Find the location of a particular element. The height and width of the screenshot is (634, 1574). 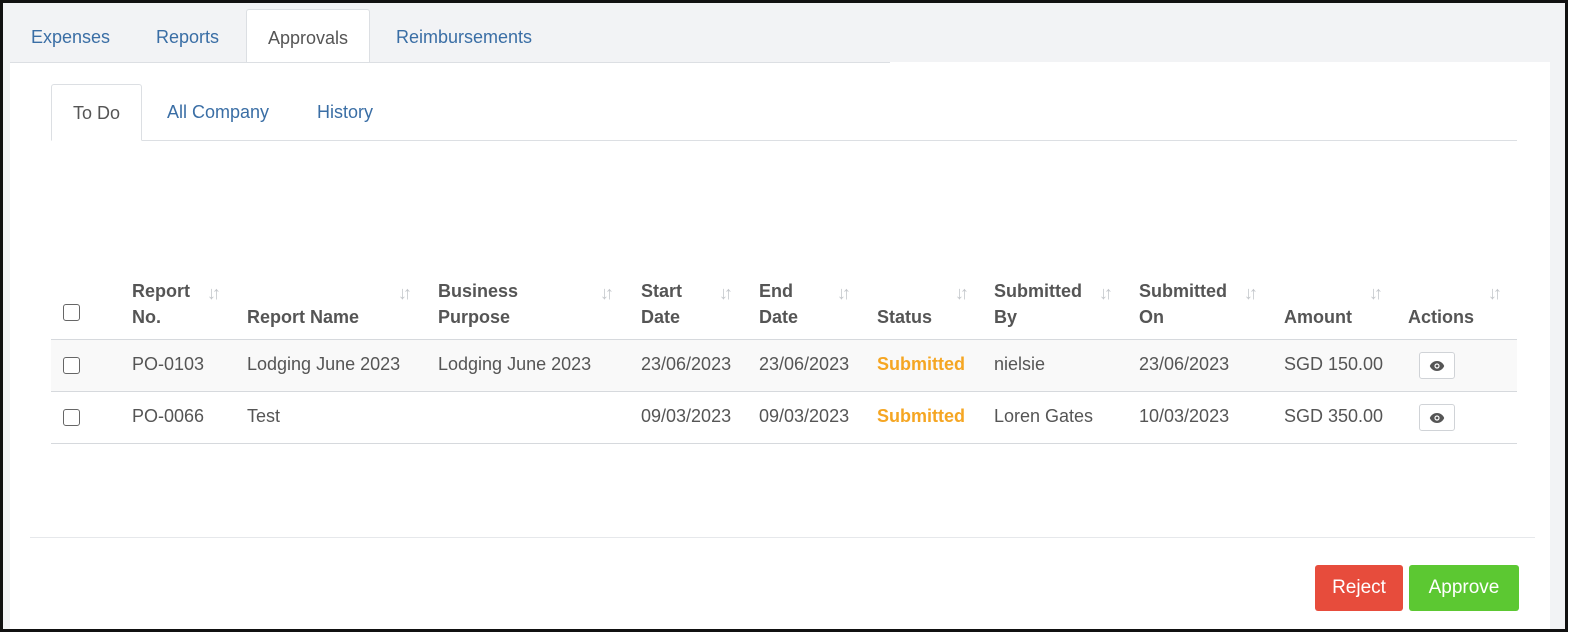

tab-reports: Reports is located at coordinates (187, 37).